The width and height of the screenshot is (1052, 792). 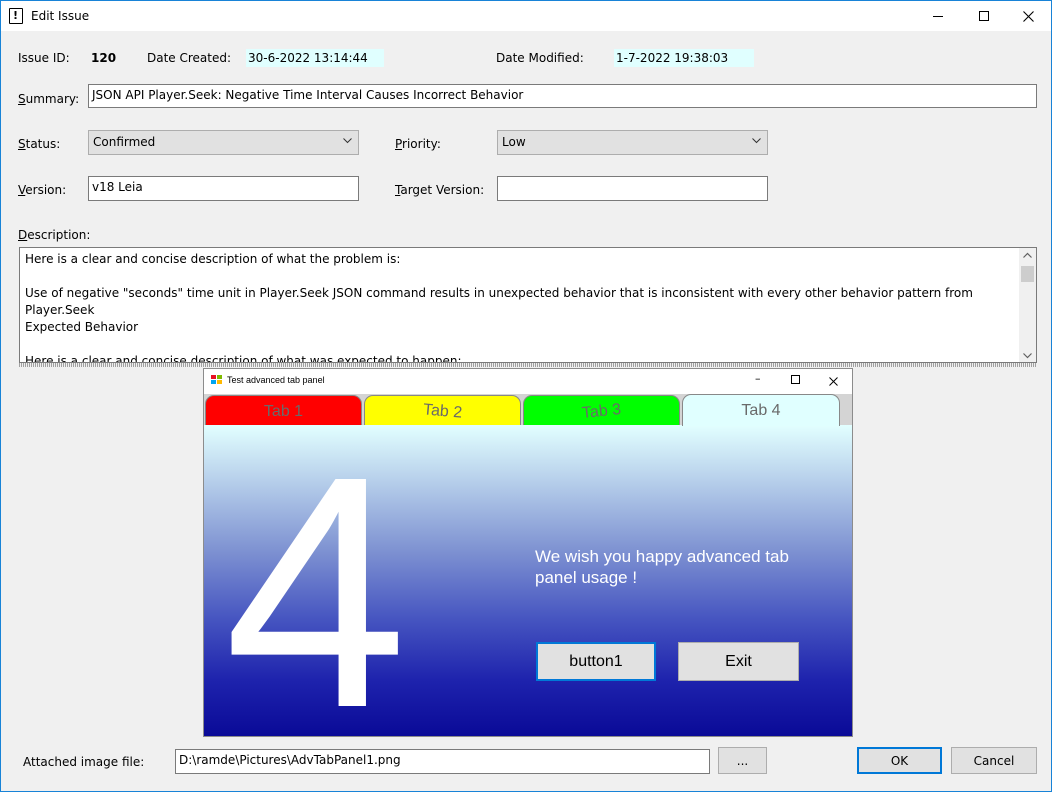 I want to click on splitter-handle, so click(x=528, y=365).